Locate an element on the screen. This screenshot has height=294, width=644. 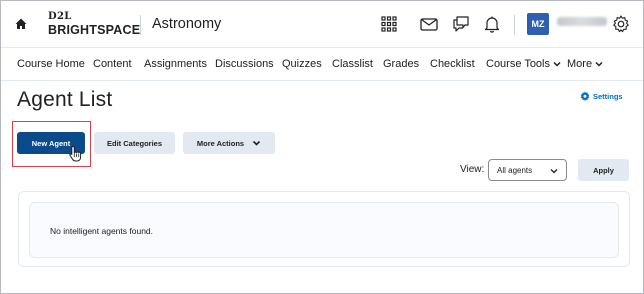
nav-item-label: Discussions is located at coordinates (244, 64).